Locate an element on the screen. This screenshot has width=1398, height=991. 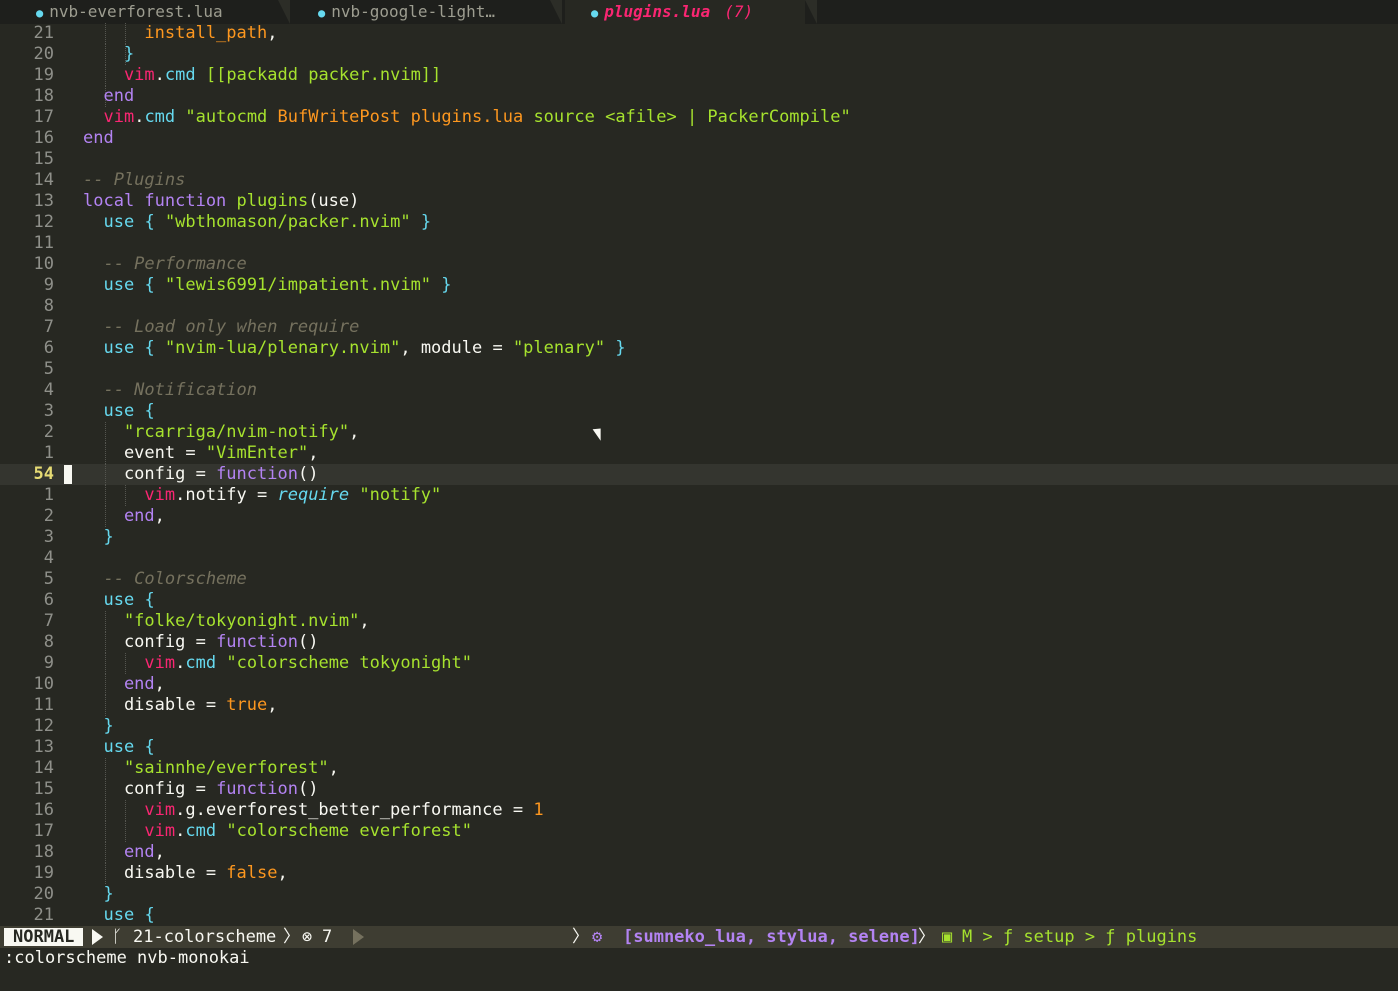
code-line: 9 use { "lewis6991/impatient.nvim" } is located at coordinates (699, 285).